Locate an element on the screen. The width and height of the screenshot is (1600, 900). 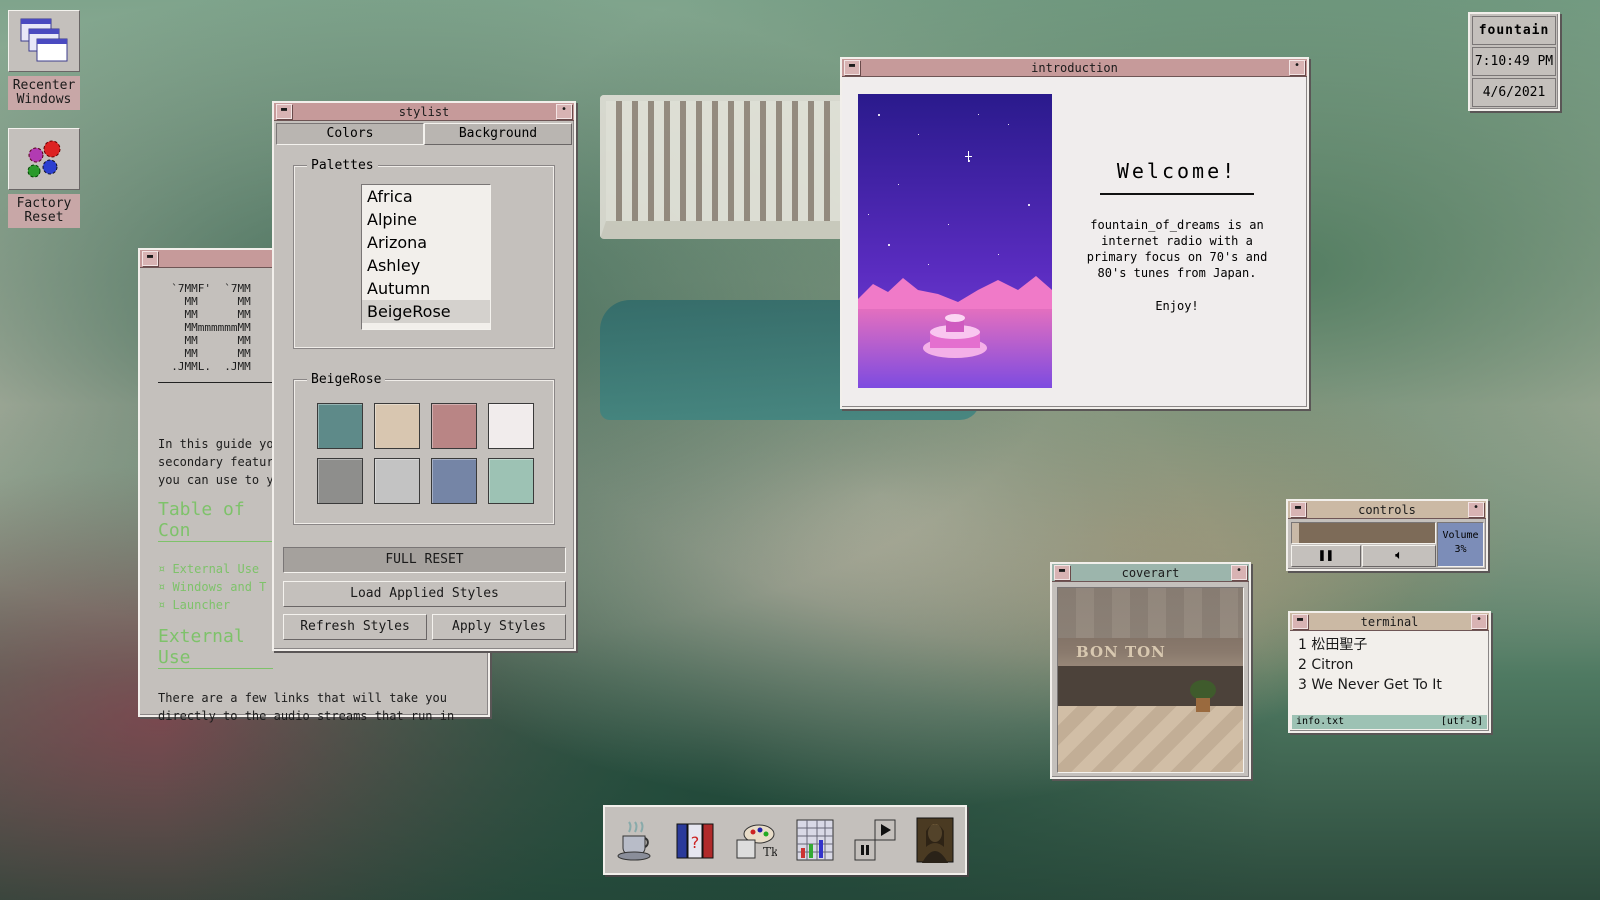
factory-reset-shortcut: Factory Reset is located at coordinates (44, 178).